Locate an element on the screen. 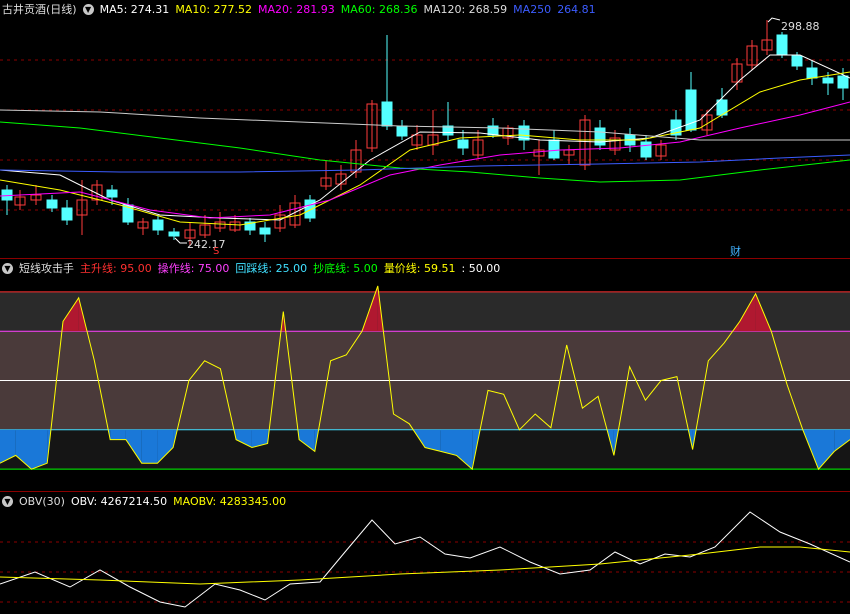  indicator-title: 短线攻击手 is located at coordinates (46, 268).